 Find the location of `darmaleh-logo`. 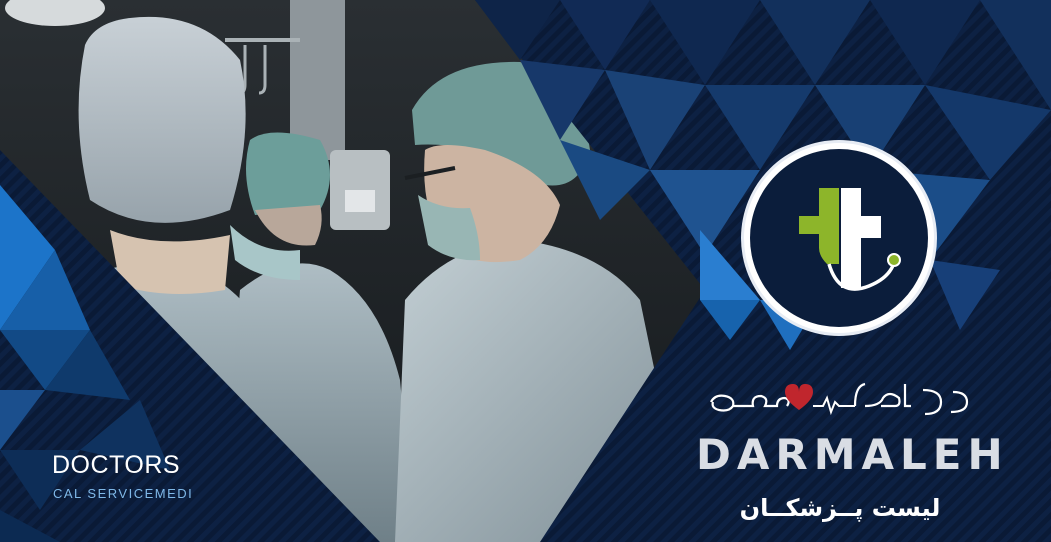

darmaleh-logo is located at coordinates (839, 238).